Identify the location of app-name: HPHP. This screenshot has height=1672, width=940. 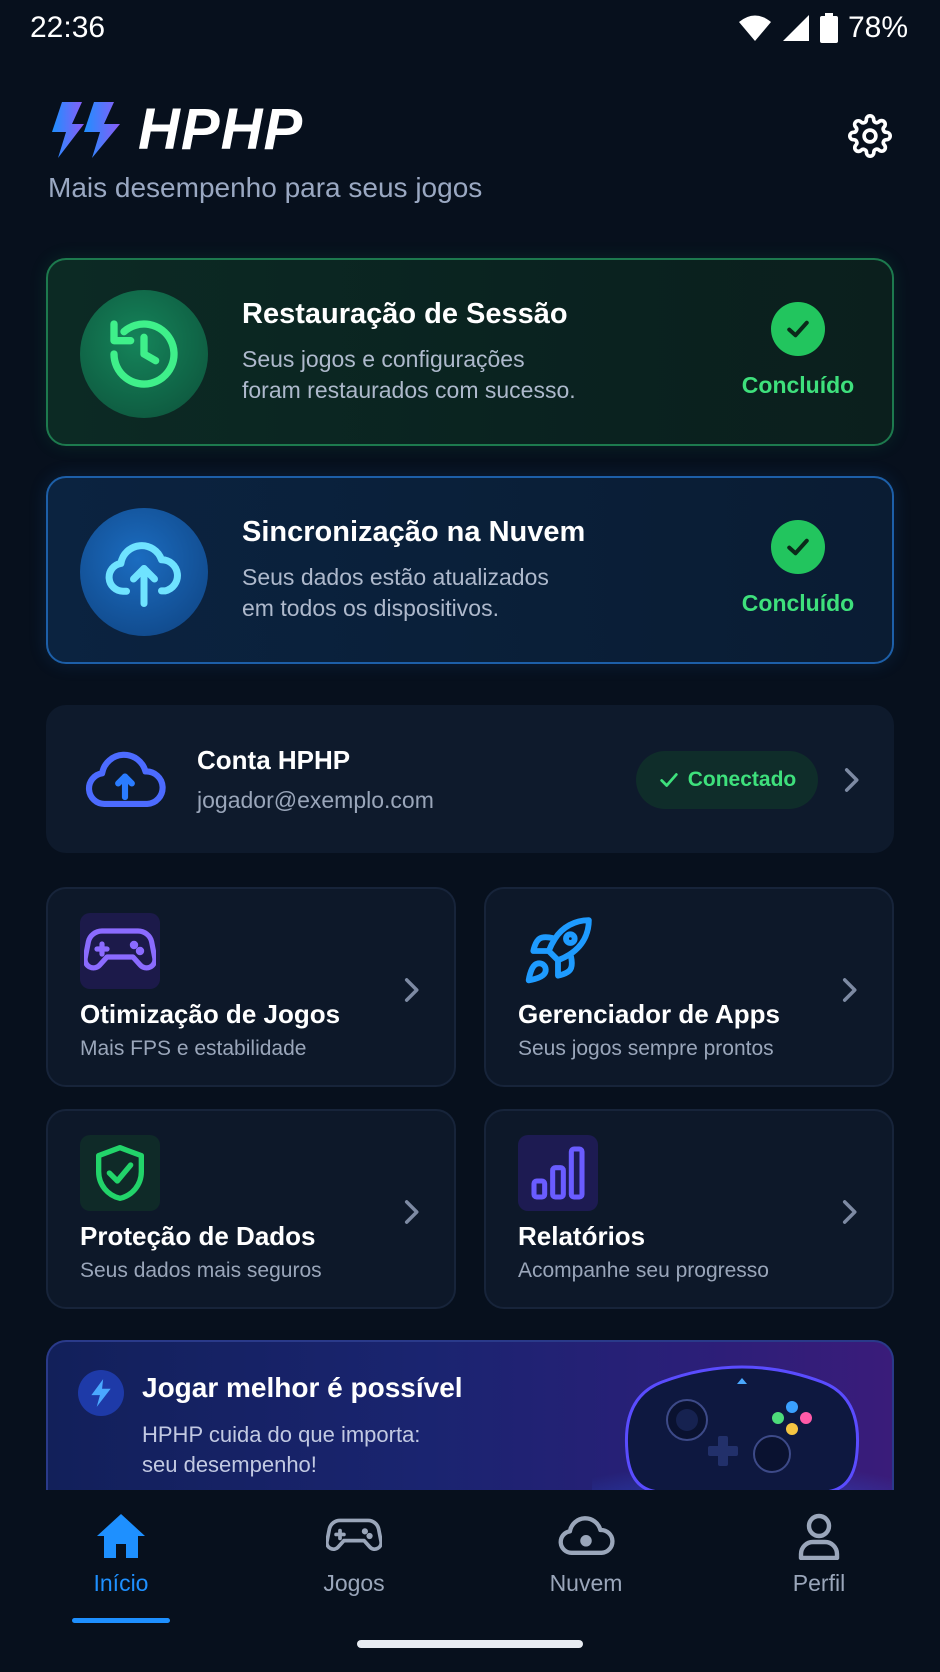
(221, 129).